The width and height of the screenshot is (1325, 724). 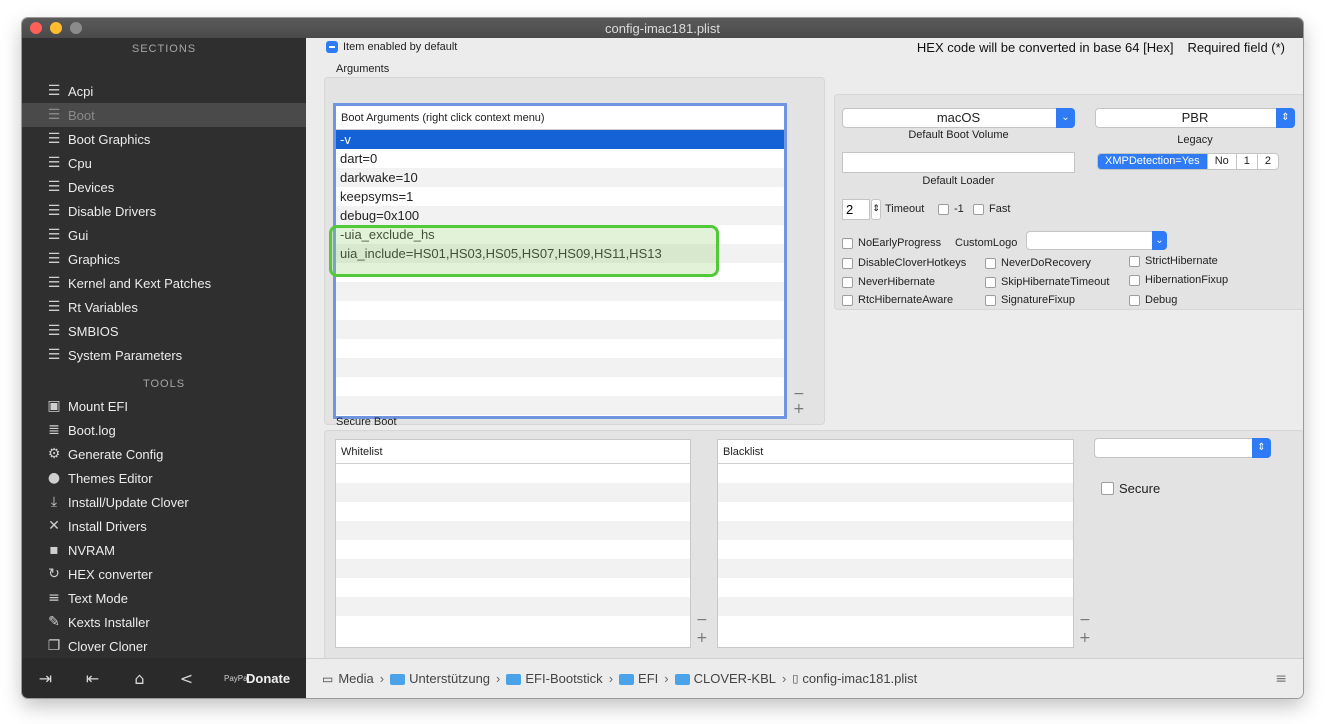 What do you see at coordinates (355, 678) in the screenshot?
I see `breadcrumb-media: Media` at bounding box center [355, 678].